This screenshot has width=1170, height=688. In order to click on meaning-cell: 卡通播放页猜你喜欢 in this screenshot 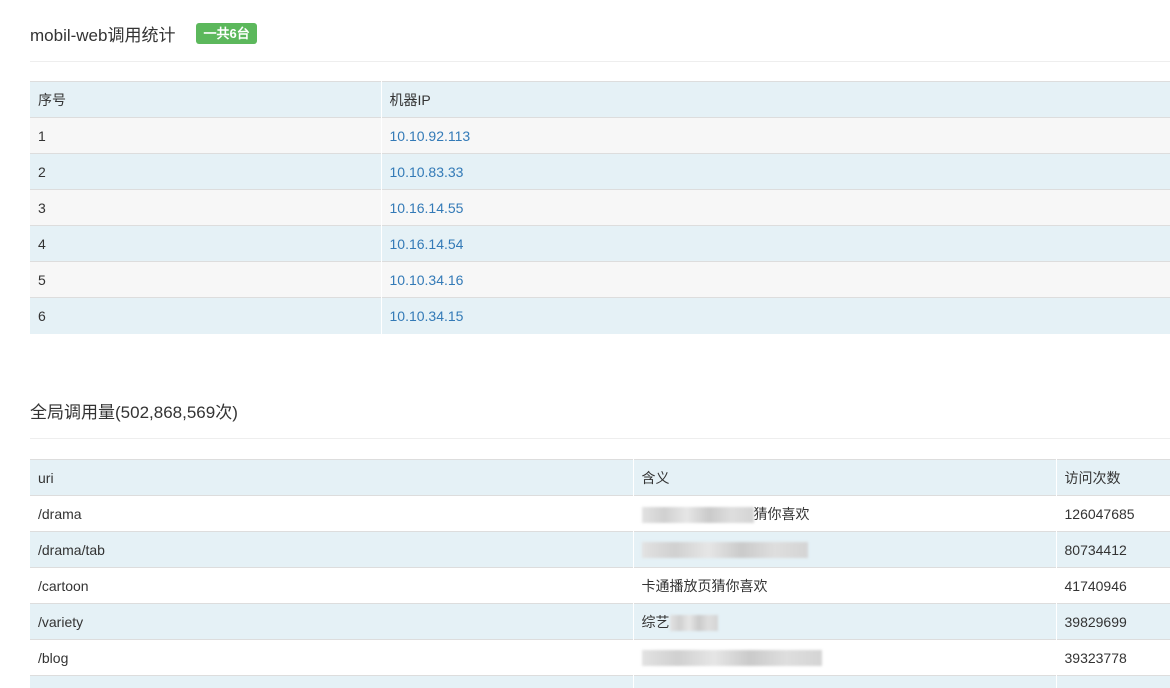, I will do `click(845, 585)`.